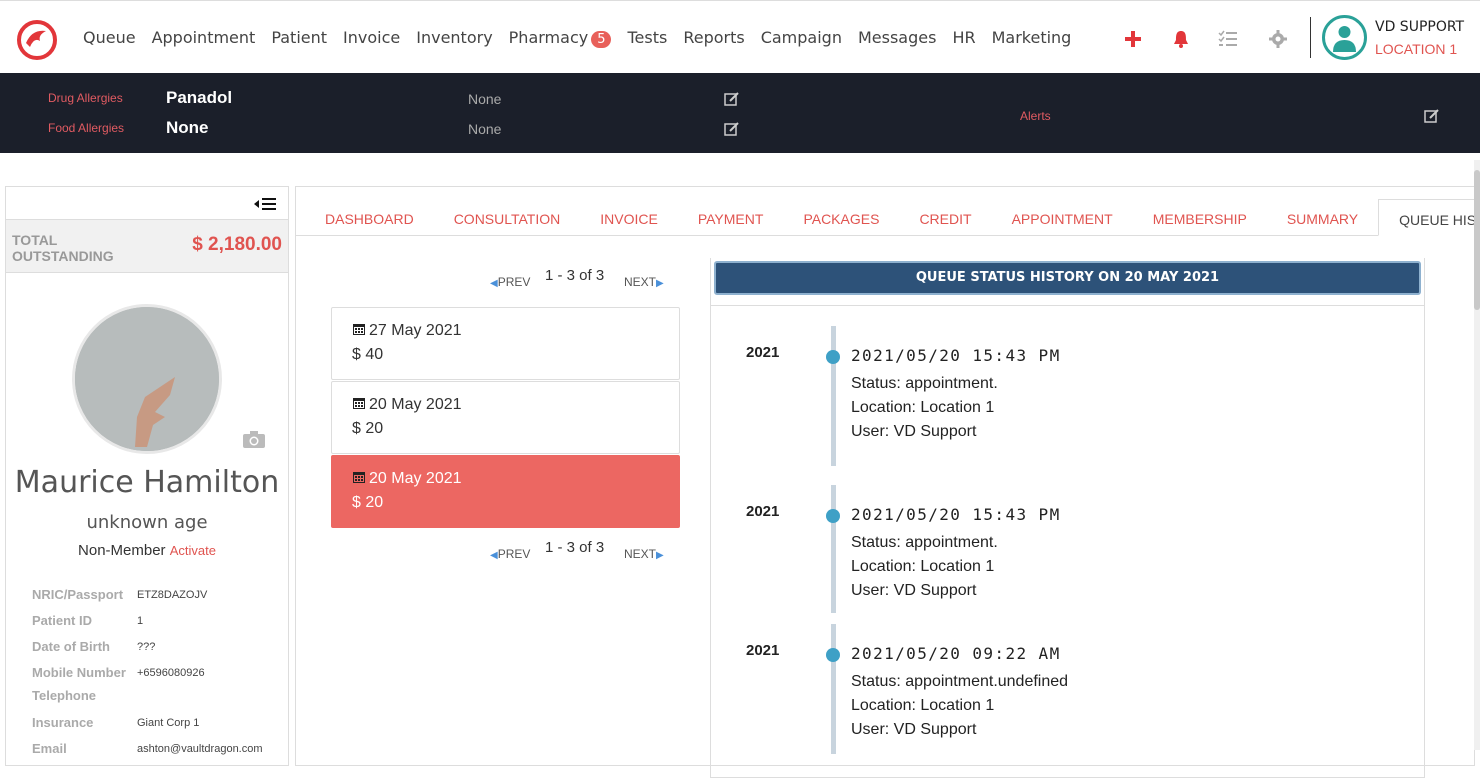  What do you see at coordinates (1067, 278) in the screenshot?
I see `queue-history-title: QUEUE STATUS HISTORY ON 20 MAY 2021` at bounding box center [1067, 278].